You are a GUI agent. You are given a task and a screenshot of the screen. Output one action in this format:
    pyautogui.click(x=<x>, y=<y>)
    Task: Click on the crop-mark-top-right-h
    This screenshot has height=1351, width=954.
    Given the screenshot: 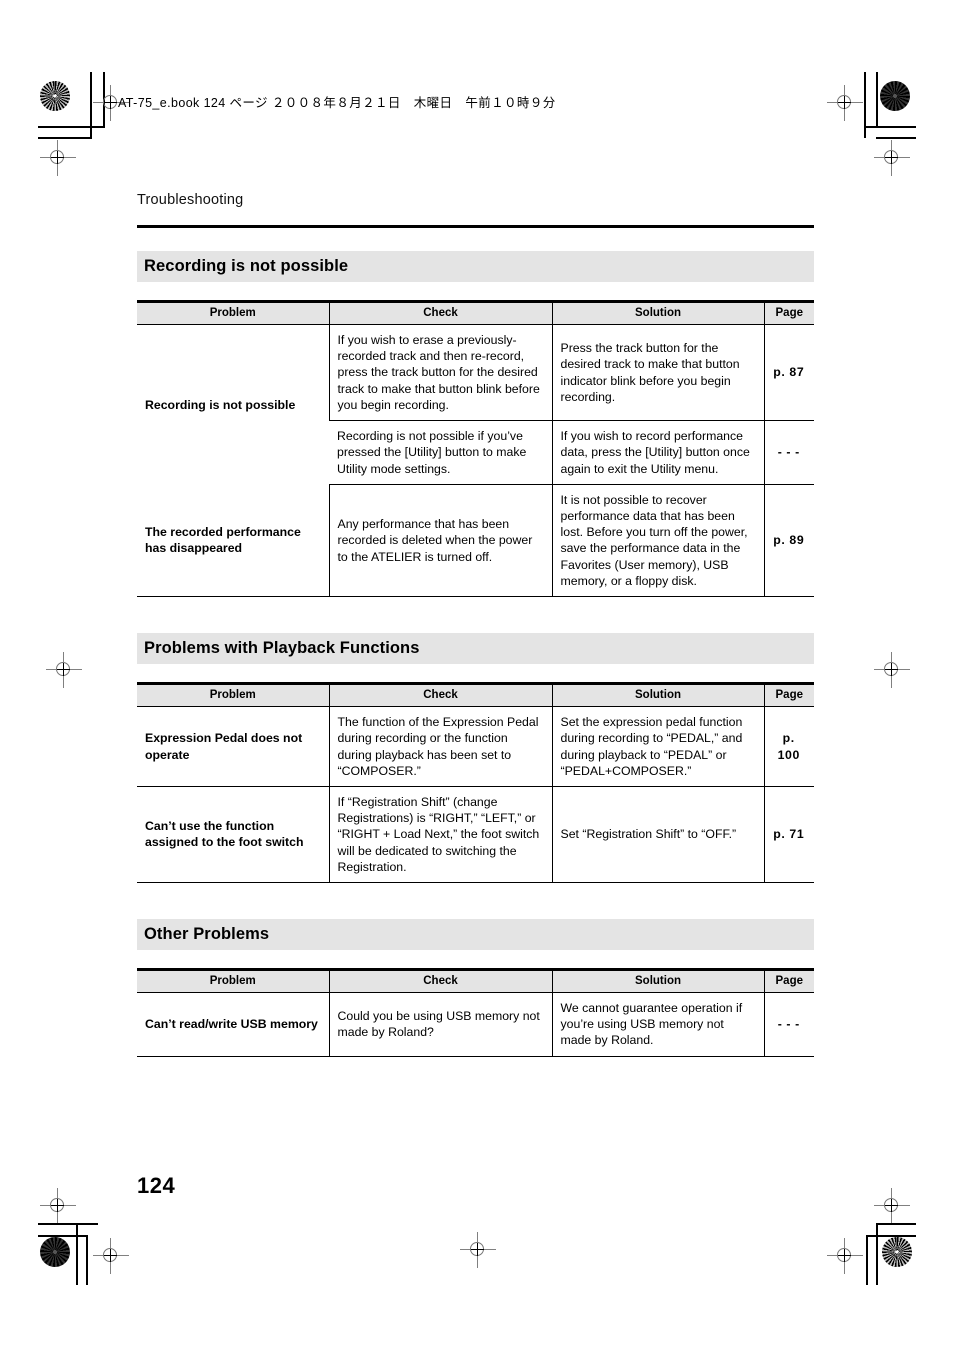 What is the action you would take?
    pyautogui.click(x=890, y=127)
    